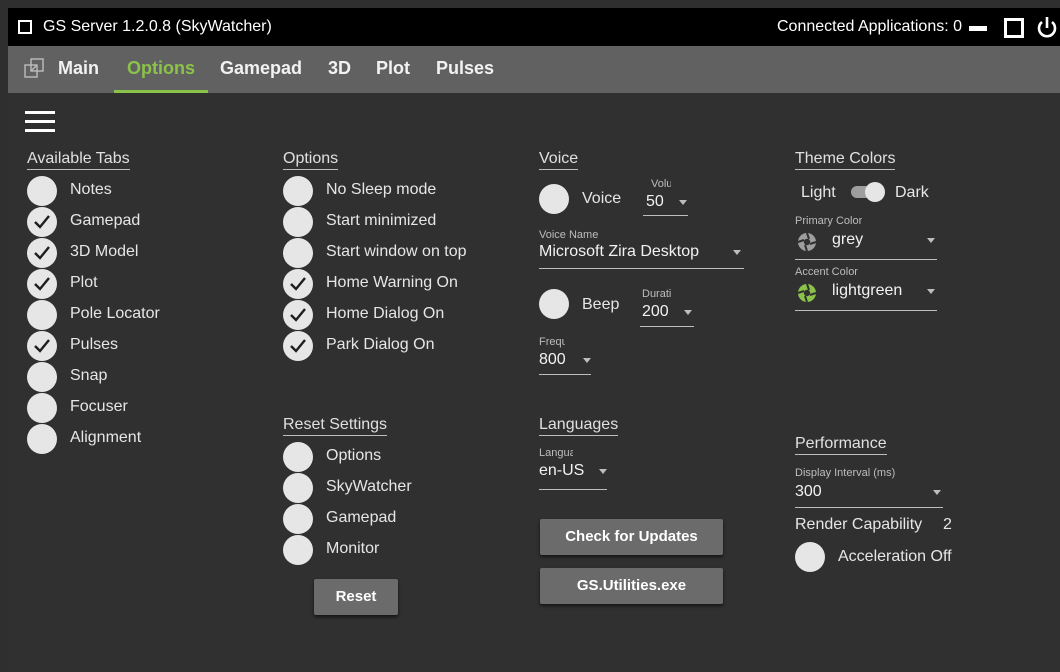 This screenshot has height=672, width=1060. Describe the element at coordinates (465, 68) in the screenshot. I see `tab-pulses: Pulses` at that location.